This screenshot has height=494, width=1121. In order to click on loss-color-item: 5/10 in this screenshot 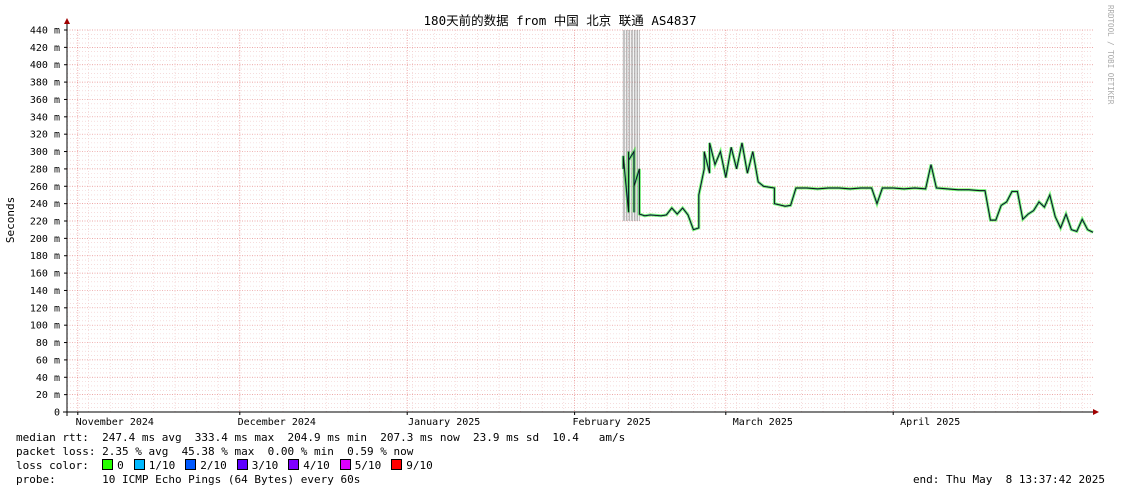, I will do `click(360, 465)`.